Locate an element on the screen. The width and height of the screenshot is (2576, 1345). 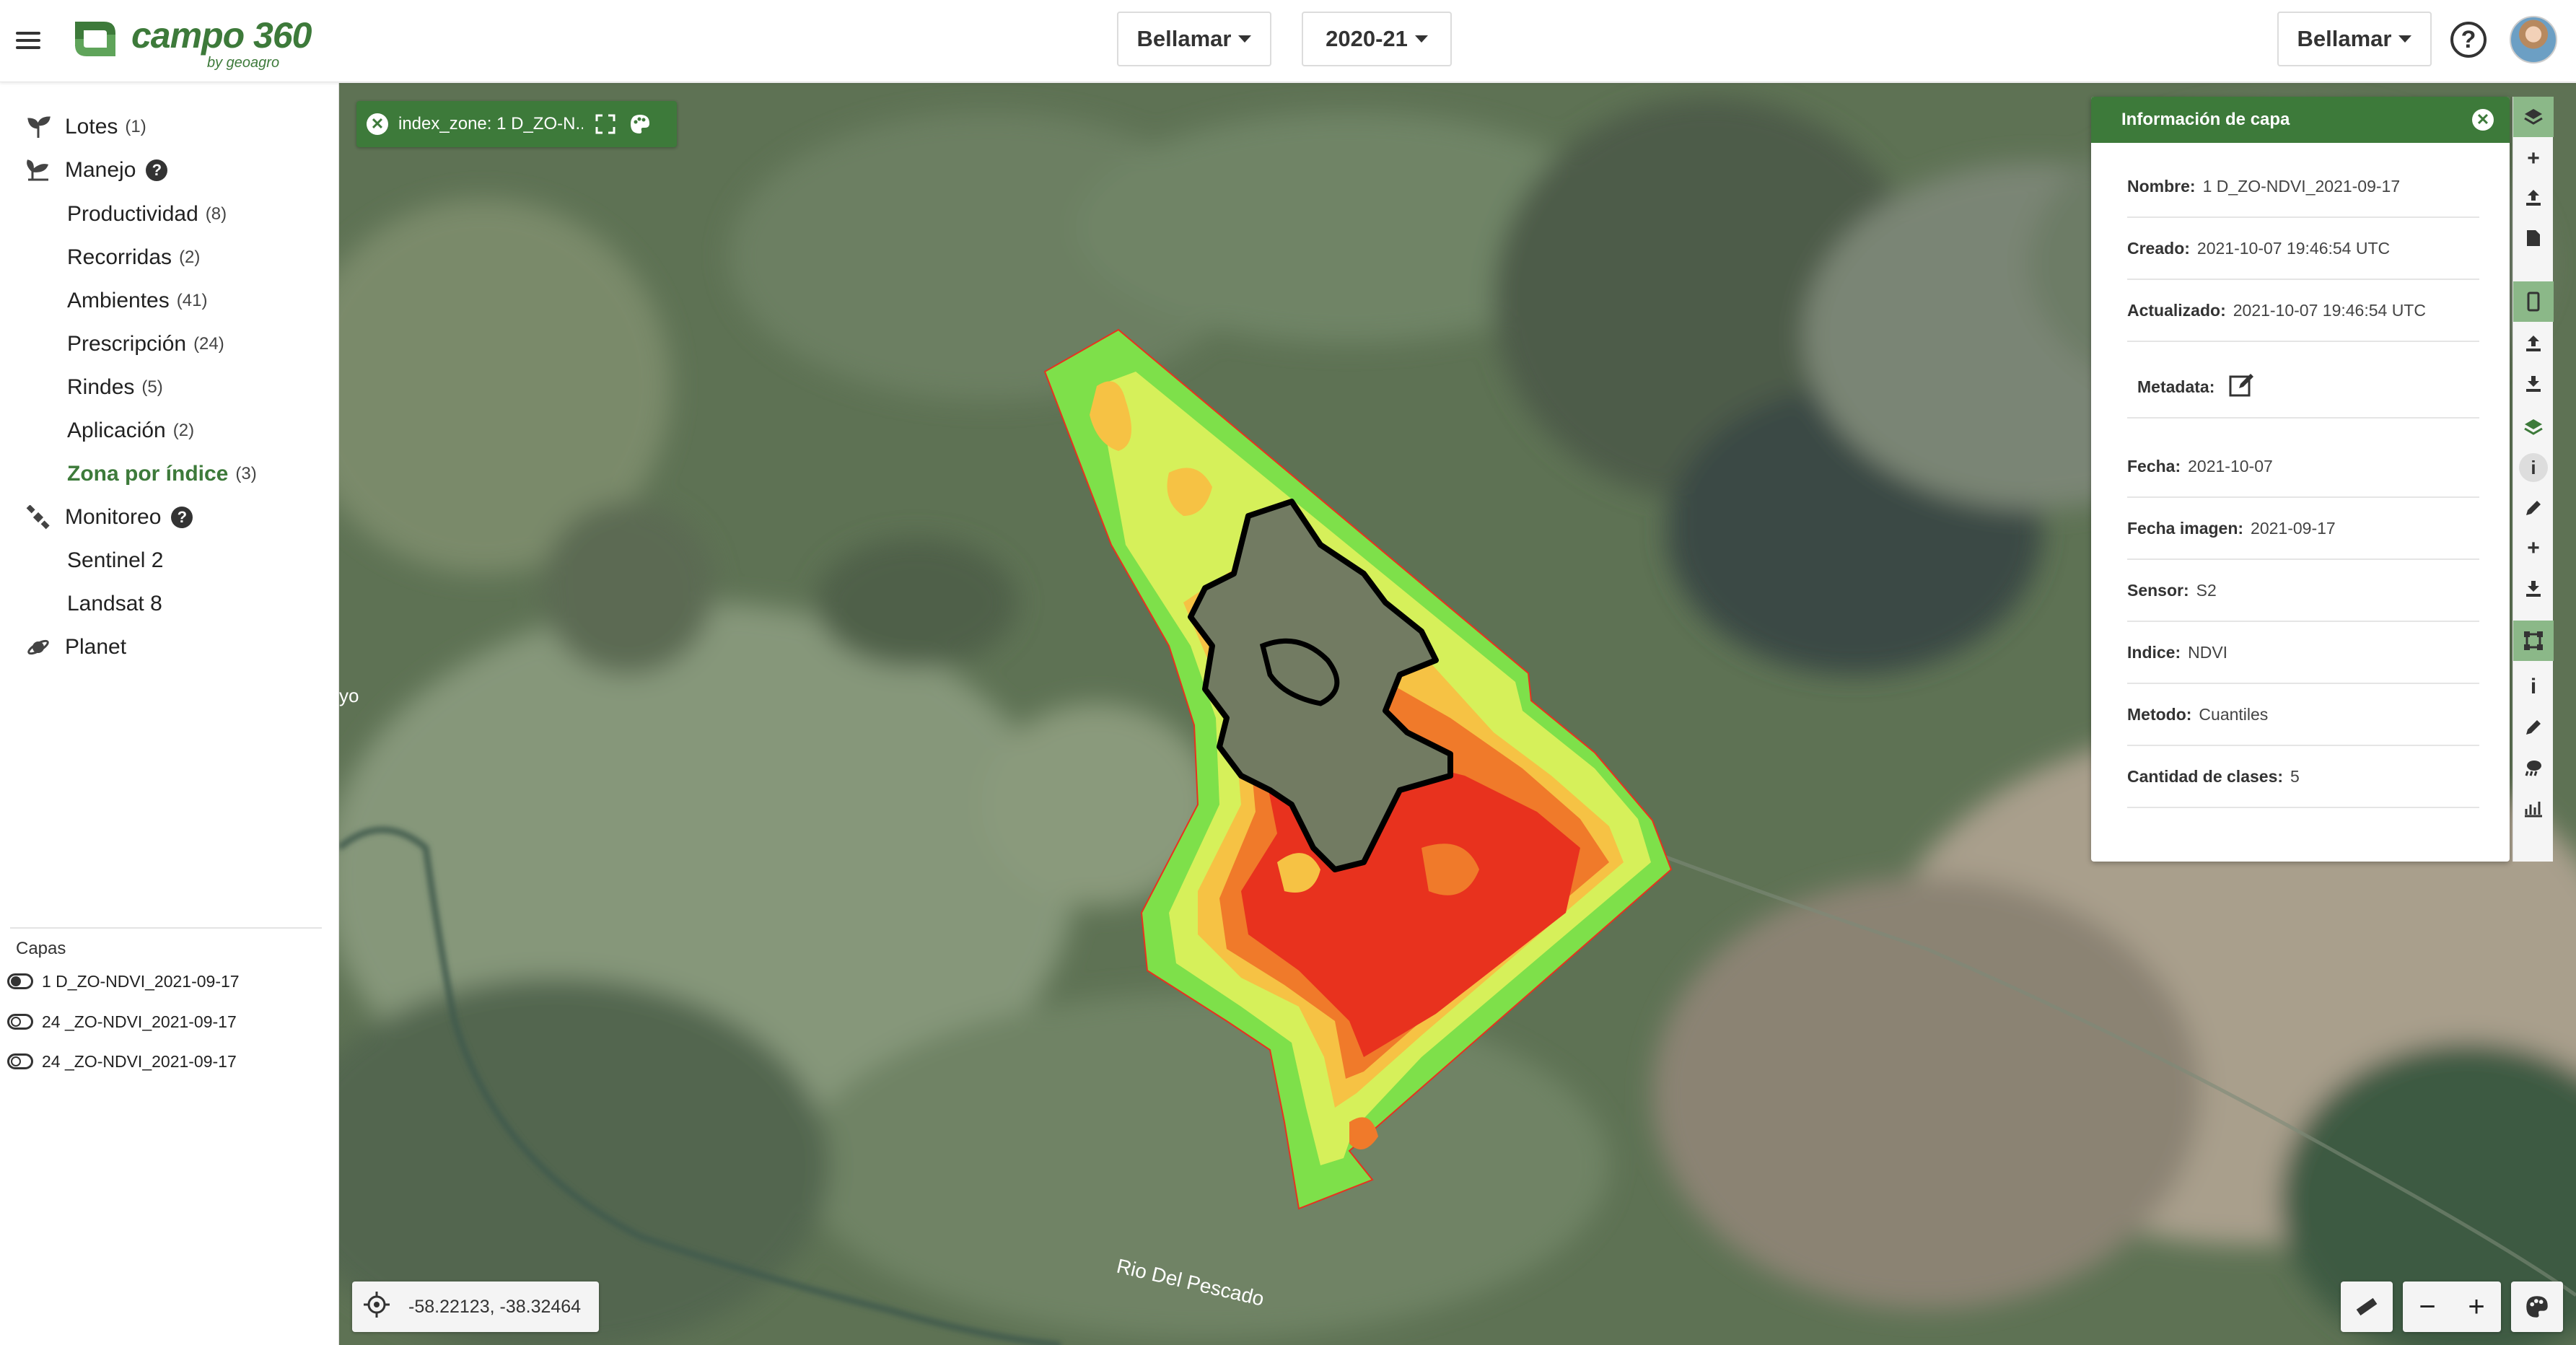
sidebar-item-lotes: Lotes (1) is located at coordinates (85, 127).